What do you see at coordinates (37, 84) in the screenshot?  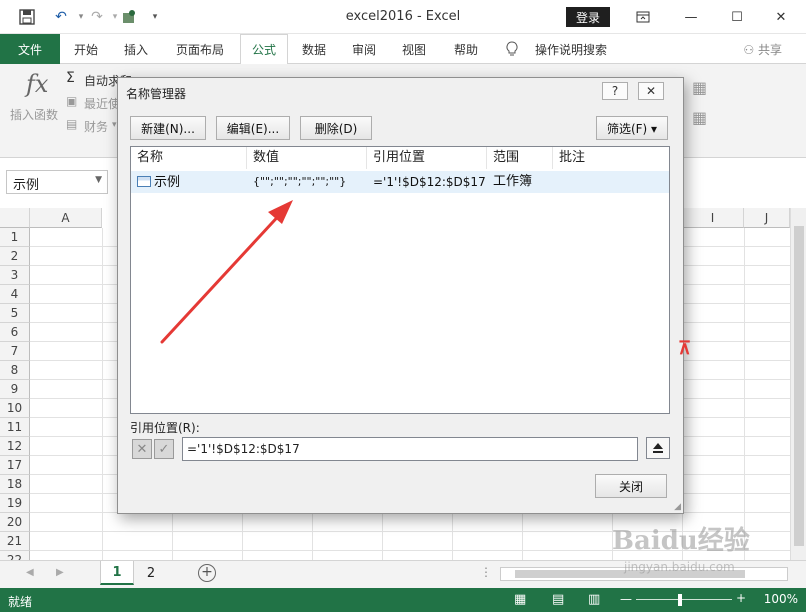 I see `function-icon: fx` at bounding box center [37, 84].